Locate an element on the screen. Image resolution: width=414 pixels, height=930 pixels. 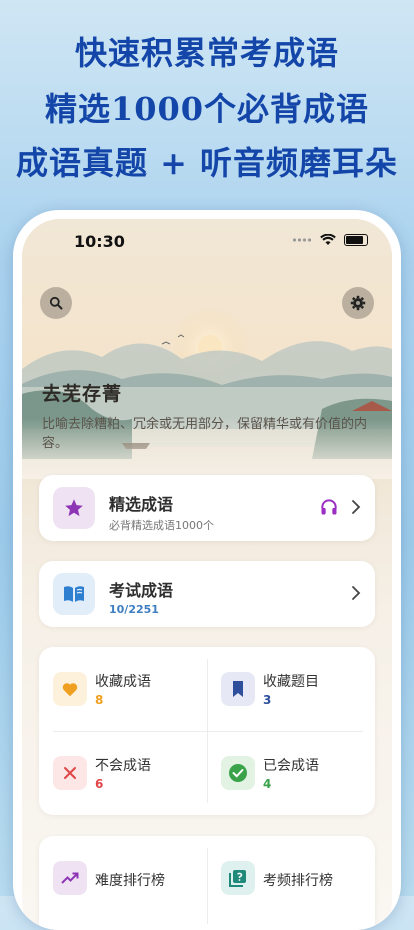
unknown-idioms-label: 不会成语 is located at coordinates (123, 766).